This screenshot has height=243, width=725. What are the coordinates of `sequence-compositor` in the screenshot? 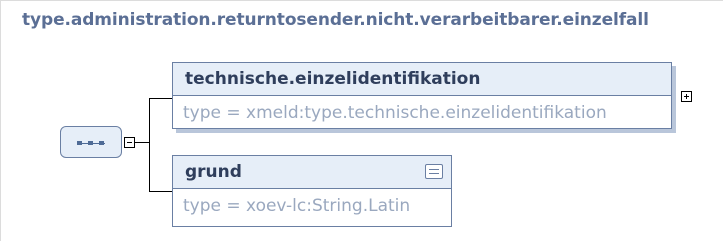 It's located at (91, 142).